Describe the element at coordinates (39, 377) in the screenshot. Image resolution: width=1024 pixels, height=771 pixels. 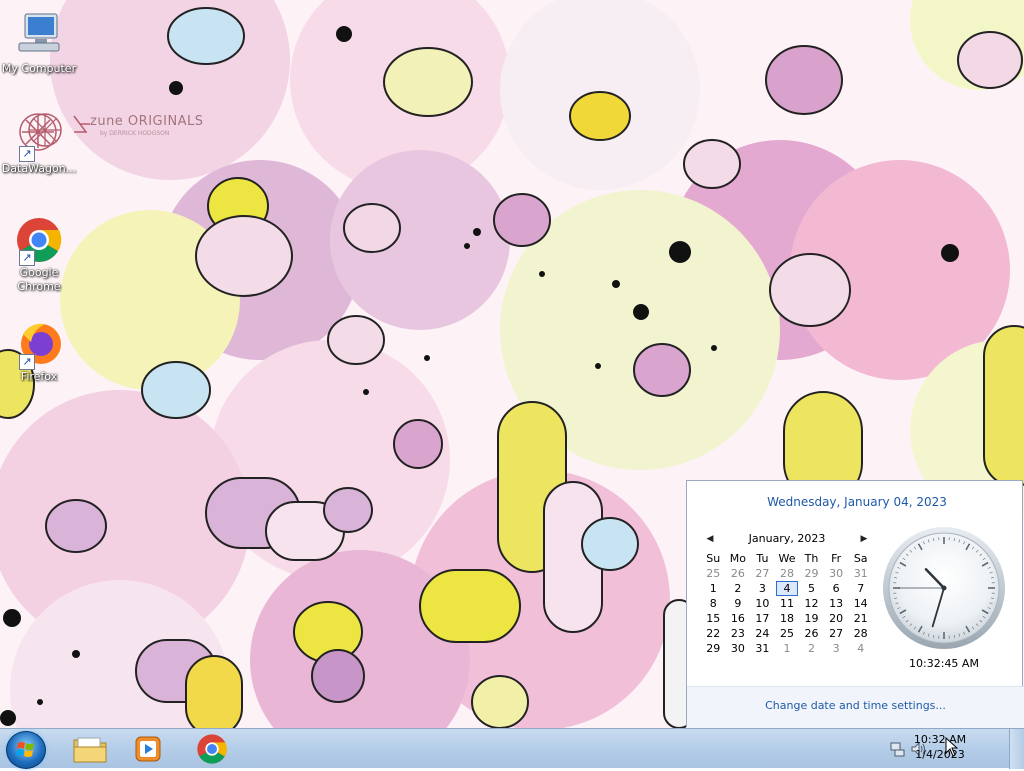
I see `desktop-icon-label: Firefox` at that location.